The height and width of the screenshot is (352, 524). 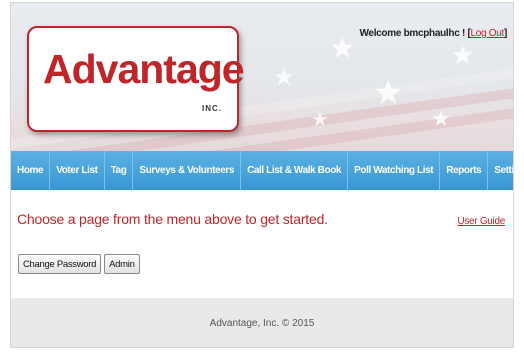 I want to click on nav-item-call-list-walk-book: Call List & Walk Book, so click(x=295, y=170).